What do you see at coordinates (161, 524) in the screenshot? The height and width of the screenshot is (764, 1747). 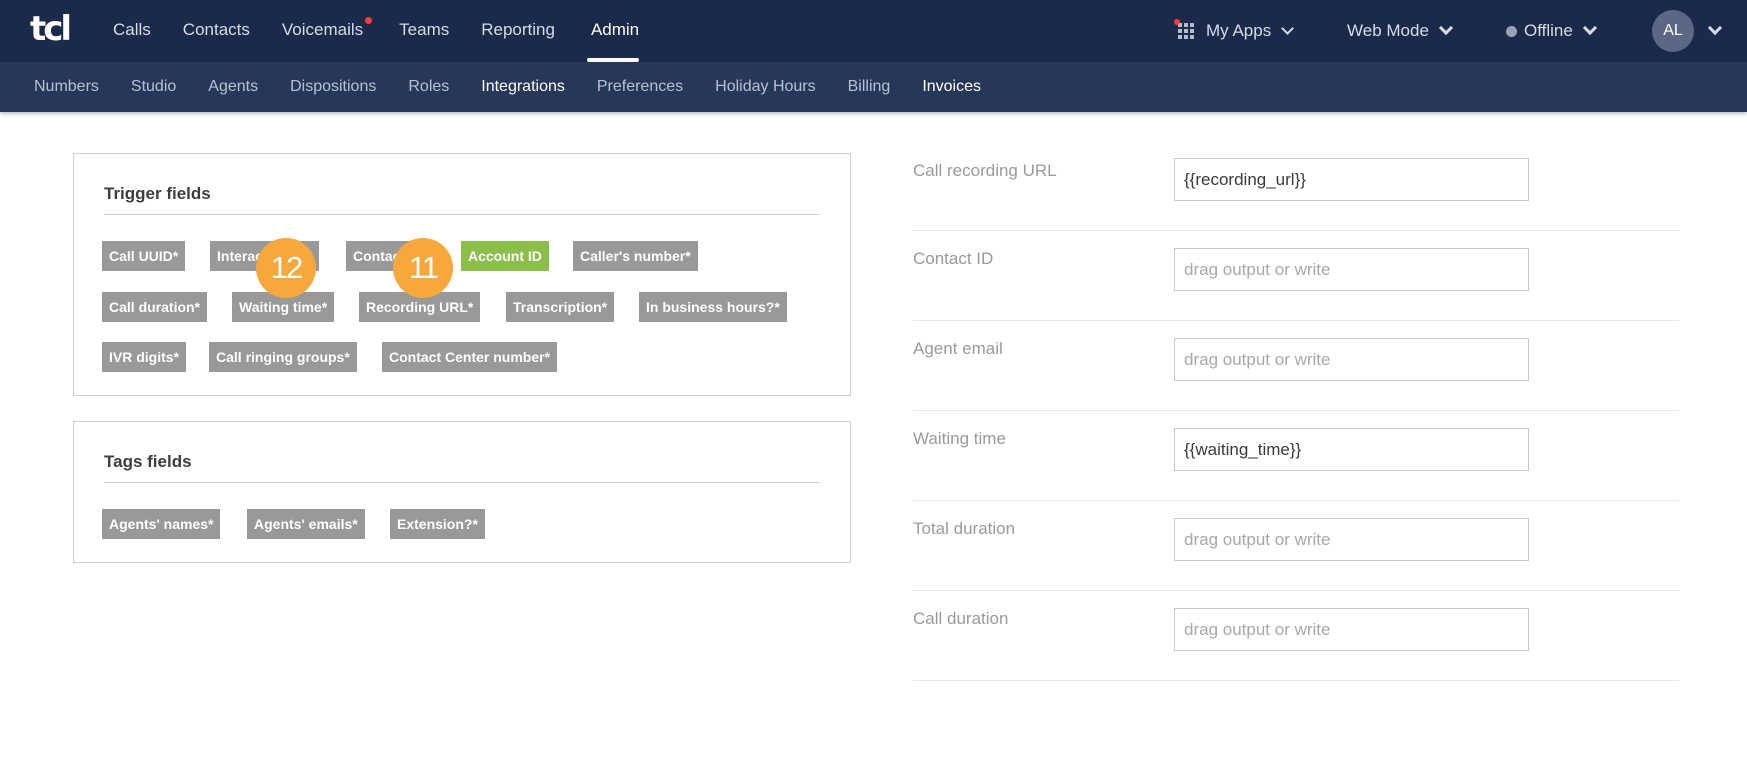 I see `chip-agents-names: Agents' names*` at bounding box center [161, 524].